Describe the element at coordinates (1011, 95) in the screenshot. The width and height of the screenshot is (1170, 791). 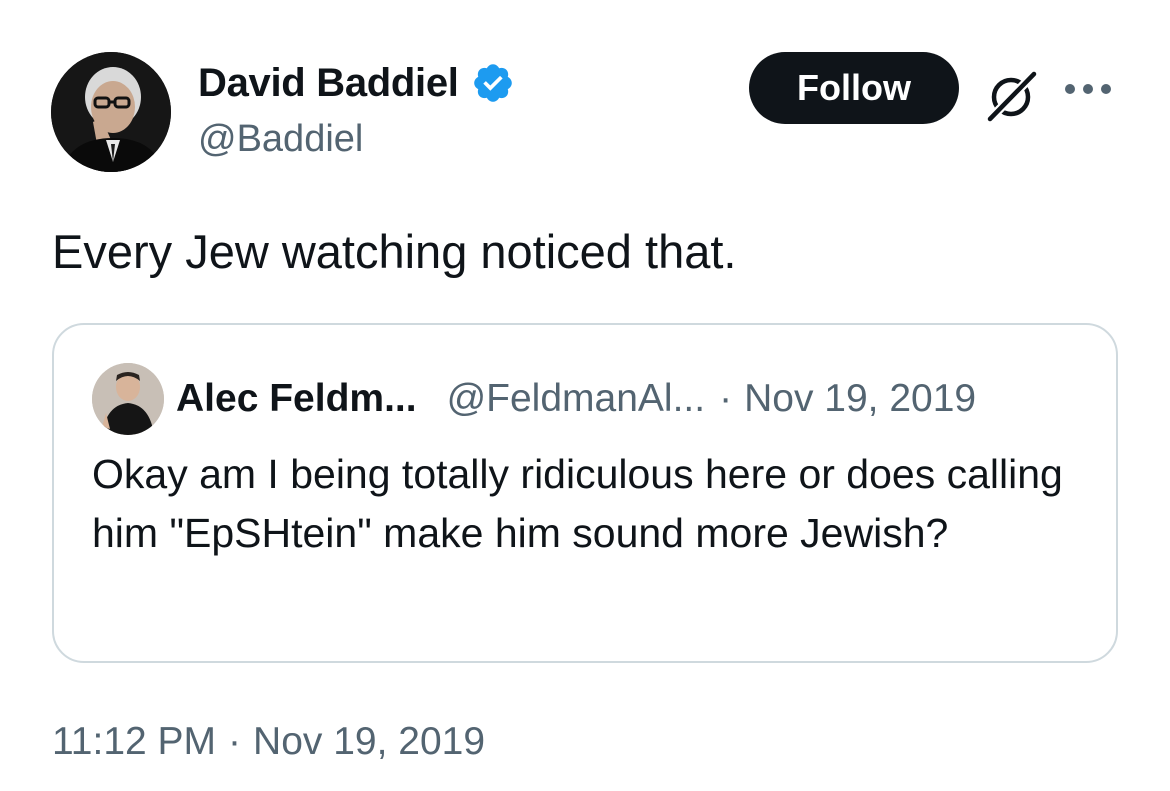
I see `grok-icon` at that location.